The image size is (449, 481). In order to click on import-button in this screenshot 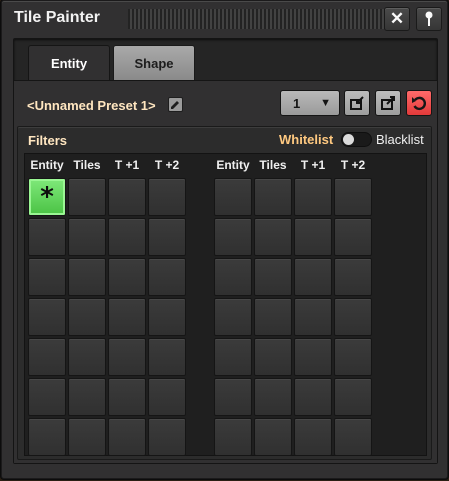, I will do `click(357, 103)`.